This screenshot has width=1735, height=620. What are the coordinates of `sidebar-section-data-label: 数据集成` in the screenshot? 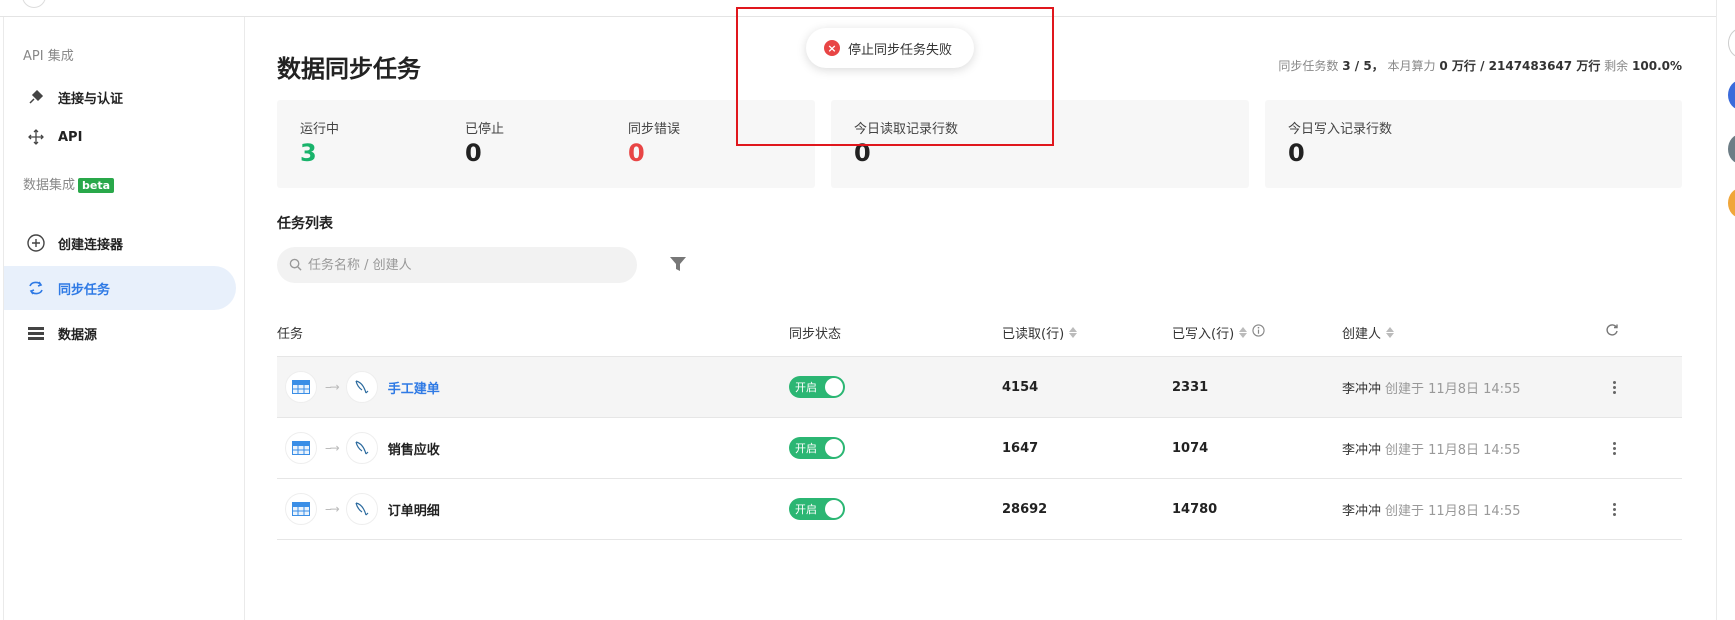 It's located at (49, 185).